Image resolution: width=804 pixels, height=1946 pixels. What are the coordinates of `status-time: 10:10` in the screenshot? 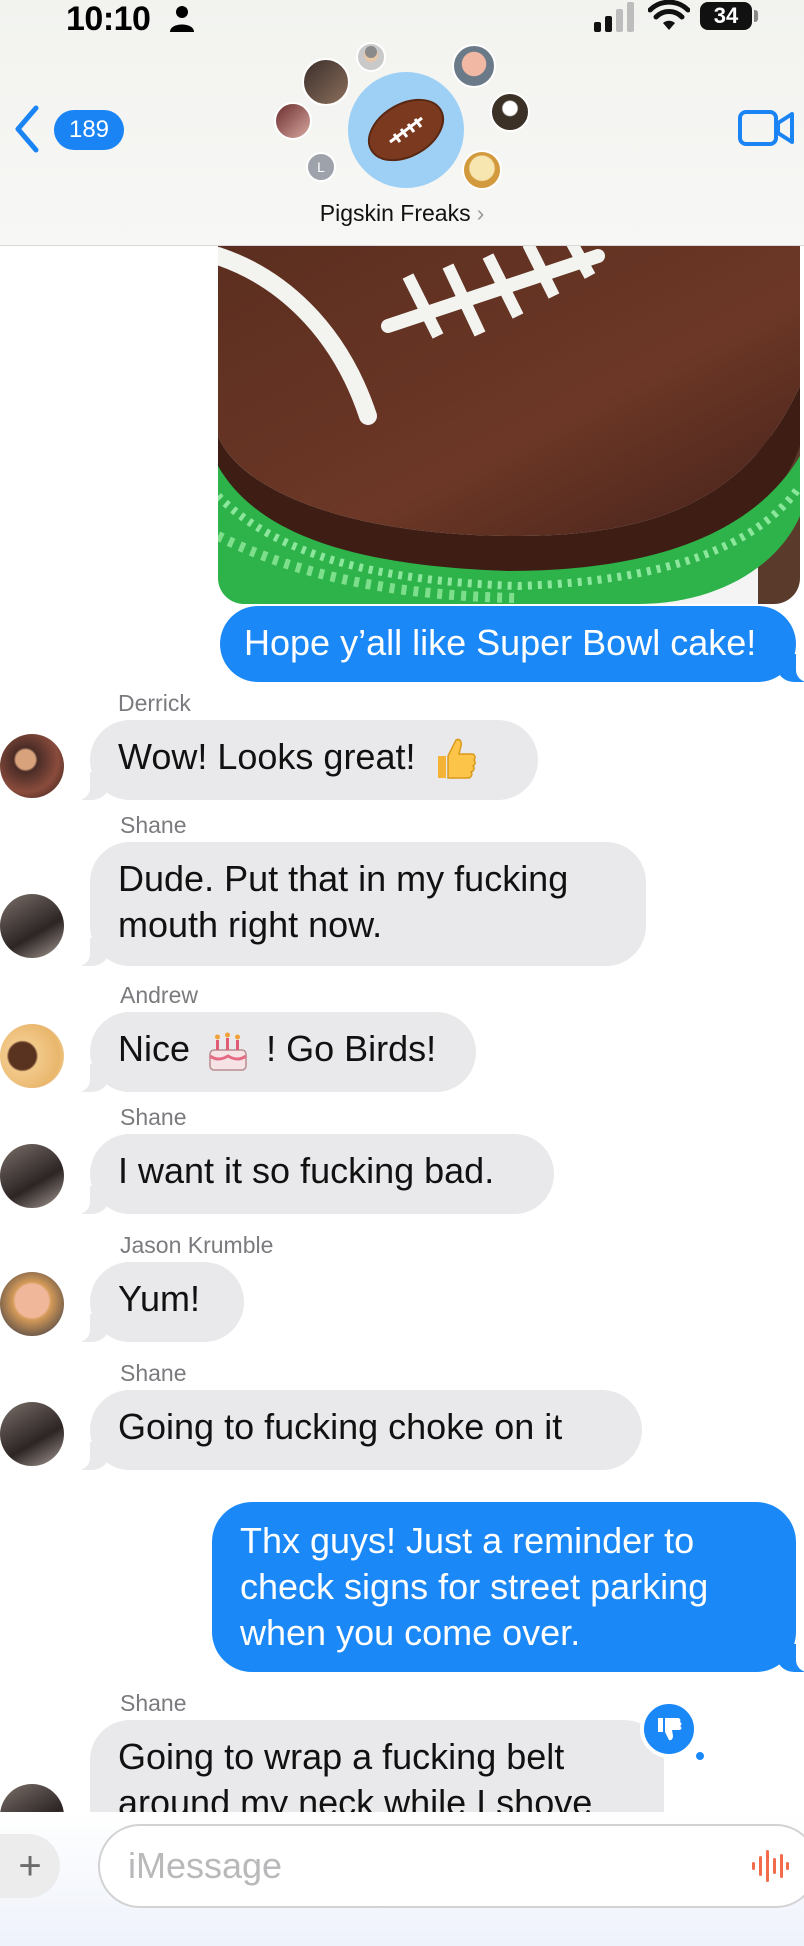 It's located at (108, 19).